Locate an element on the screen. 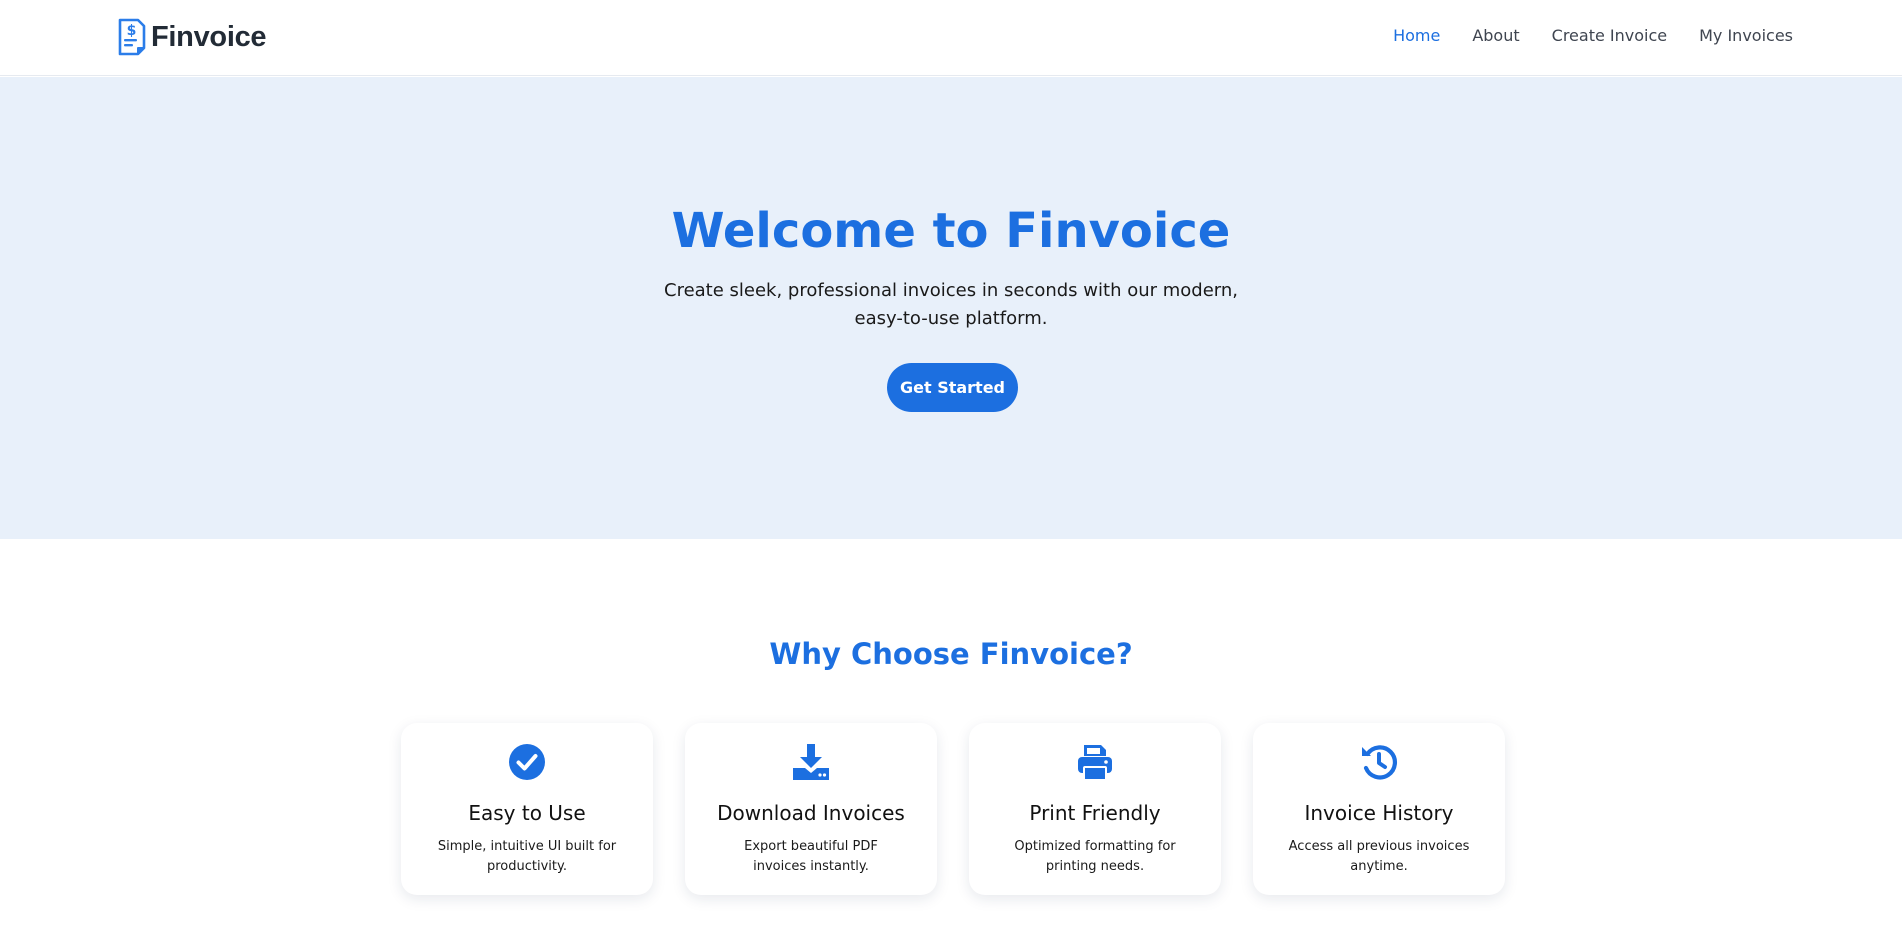  features-title: Why Choose Finvoice? is located at coordinates (951, 654).